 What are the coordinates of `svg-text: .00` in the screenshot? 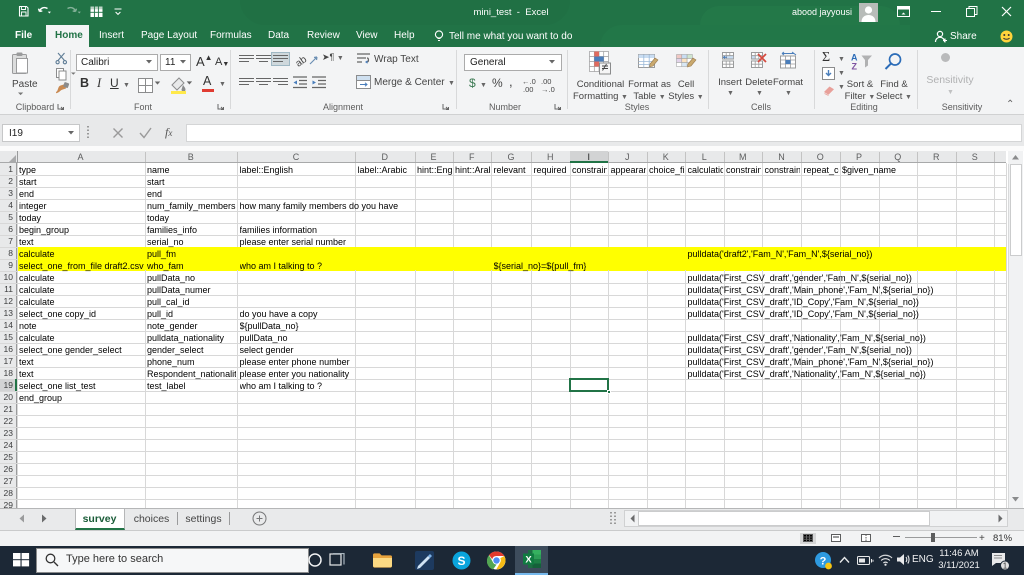 It's located at (528, 89).